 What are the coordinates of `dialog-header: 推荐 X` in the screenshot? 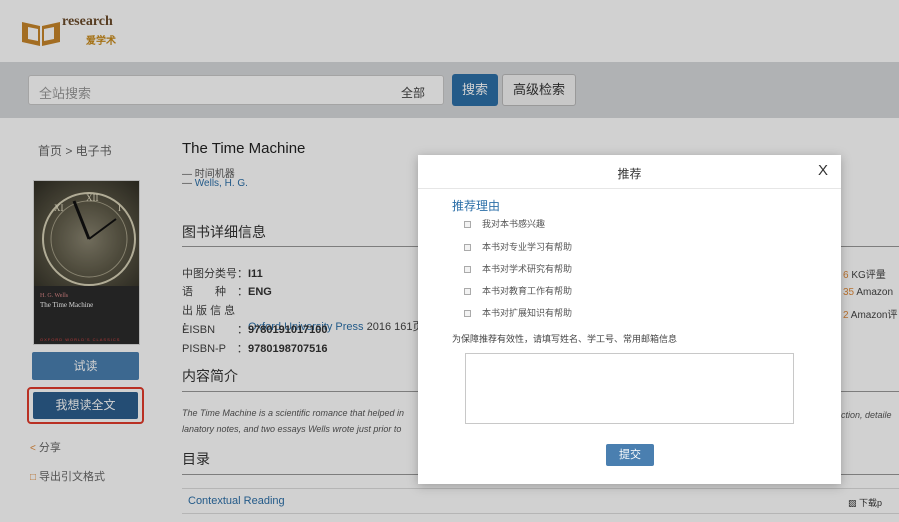 It's located at (629, 172).